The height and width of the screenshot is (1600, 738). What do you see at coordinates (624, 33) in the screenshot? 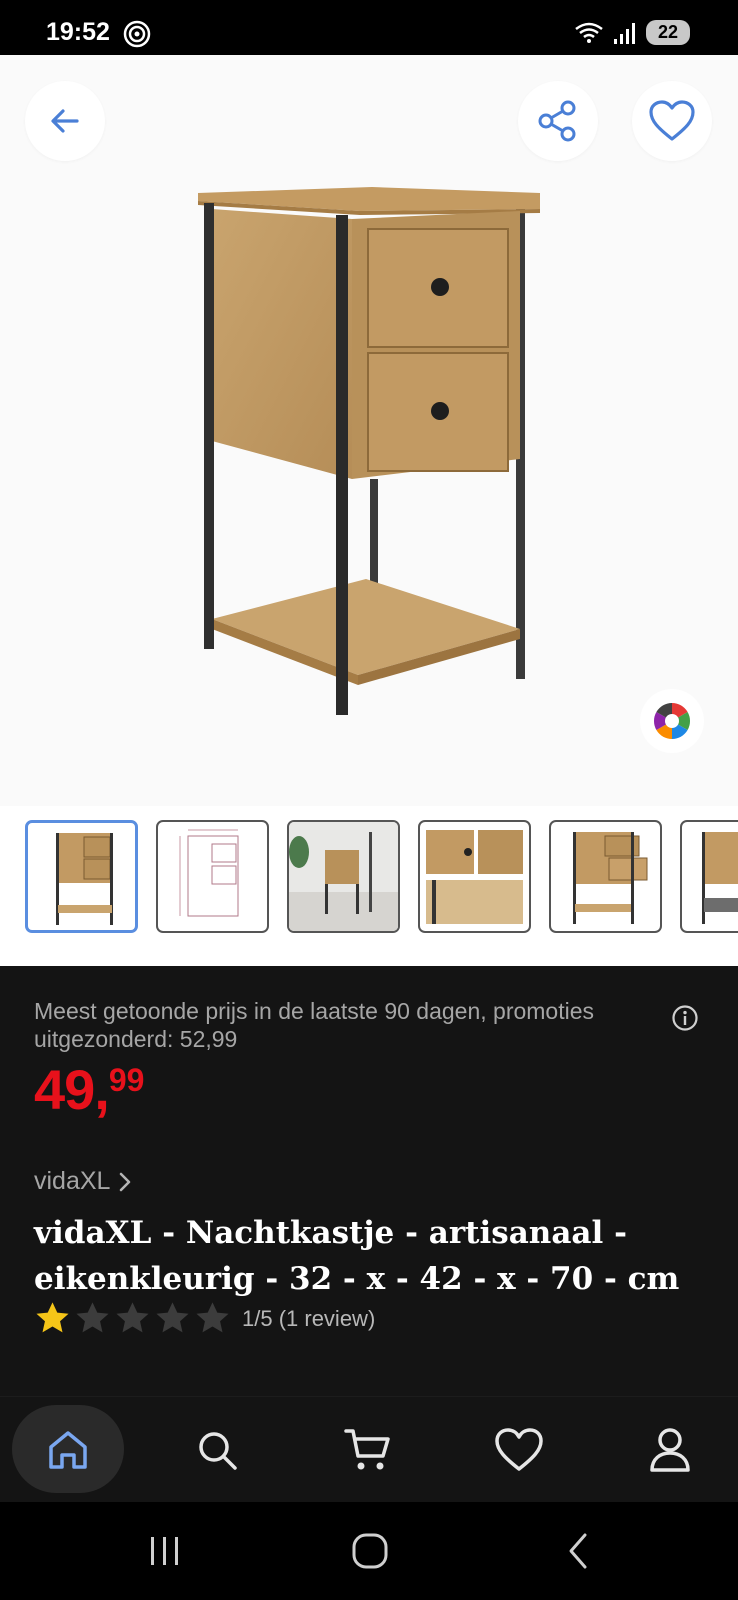
I see `signal-icon` at bounding box center [624, 33].